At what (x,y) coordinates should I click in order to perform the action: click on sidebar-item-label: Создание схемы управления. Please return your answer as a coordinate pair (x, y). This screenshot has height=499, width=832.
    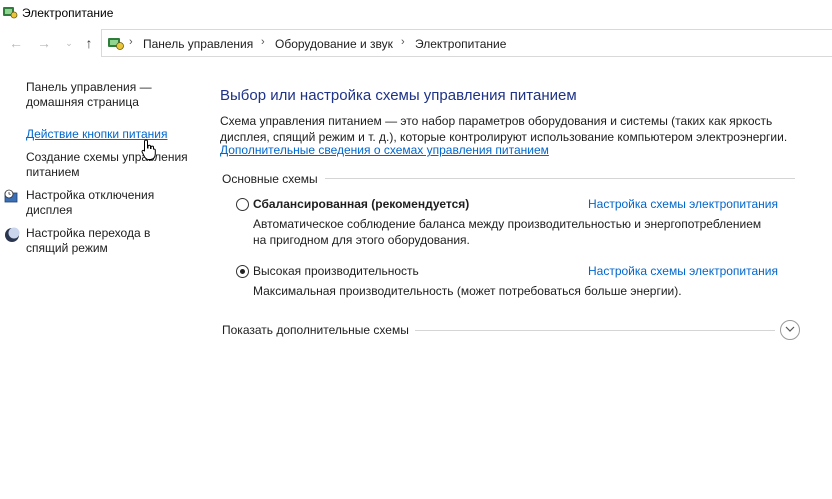
    Looking at the image, I should click on (107, 157).